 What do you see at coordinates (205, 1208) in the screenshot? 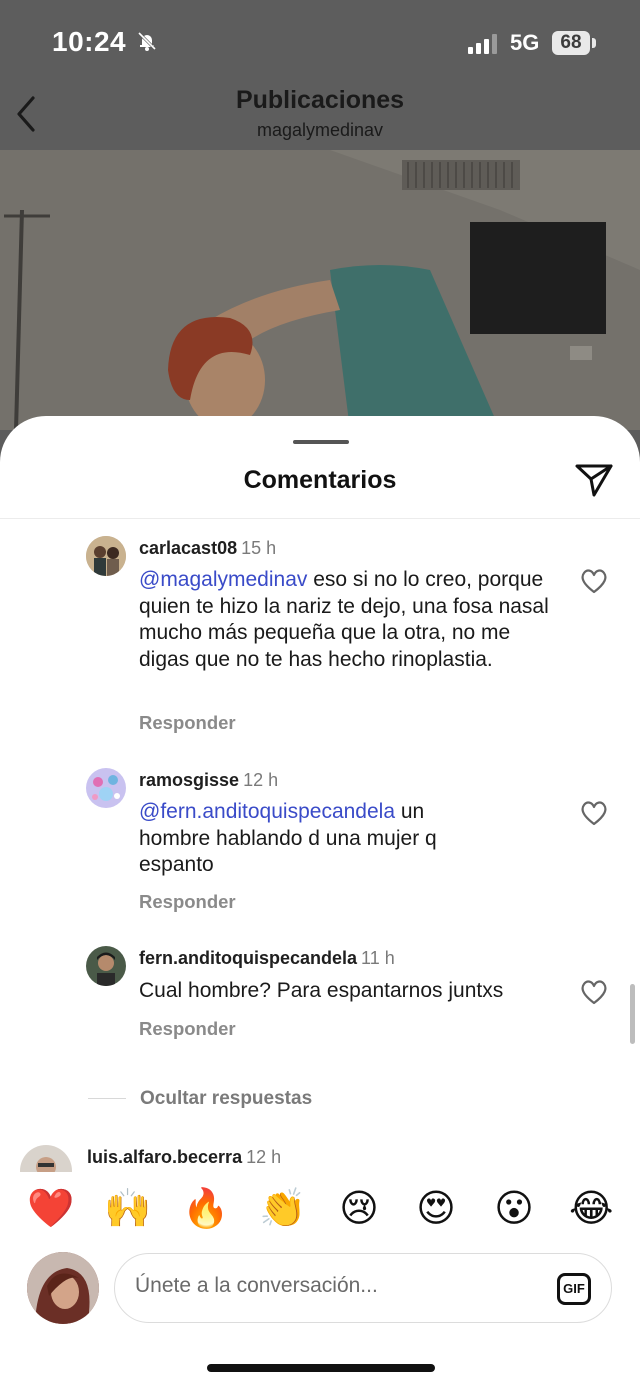
I see `fire-emoji: 🔥` at bounding box center [205, 1208].